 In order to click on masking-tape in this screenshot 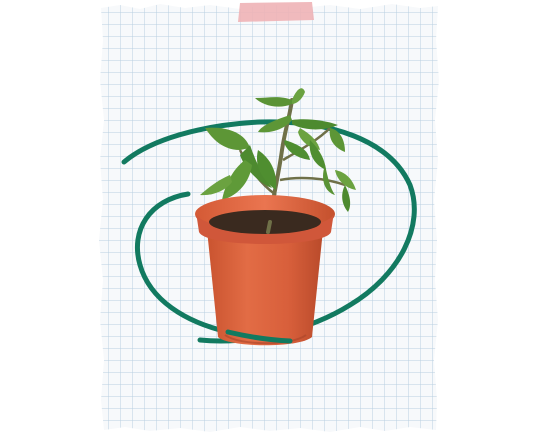, I will do `click(276, 12)`.